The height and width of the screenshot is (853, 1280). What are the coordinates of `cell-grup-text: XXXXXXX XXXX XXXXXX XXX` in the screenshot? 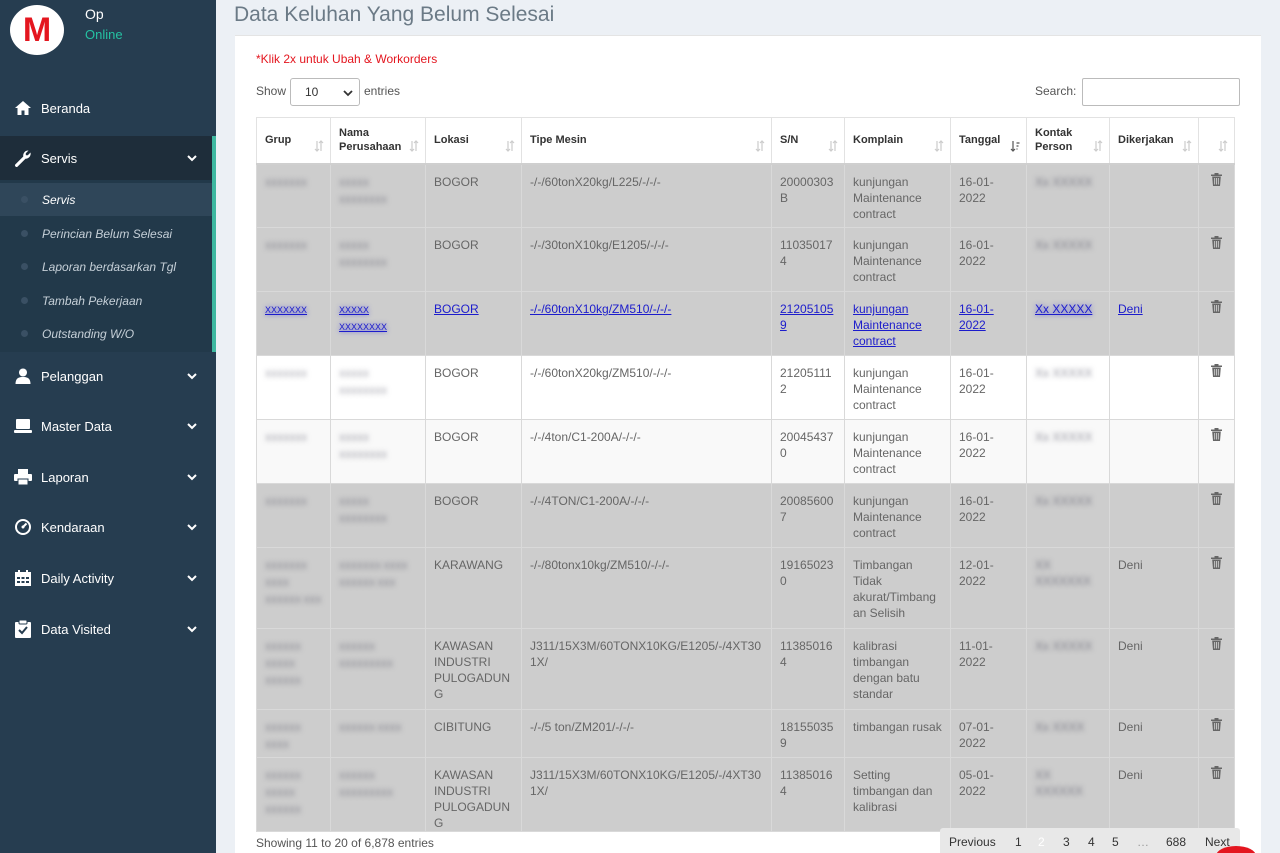 It's located at (293, 583).